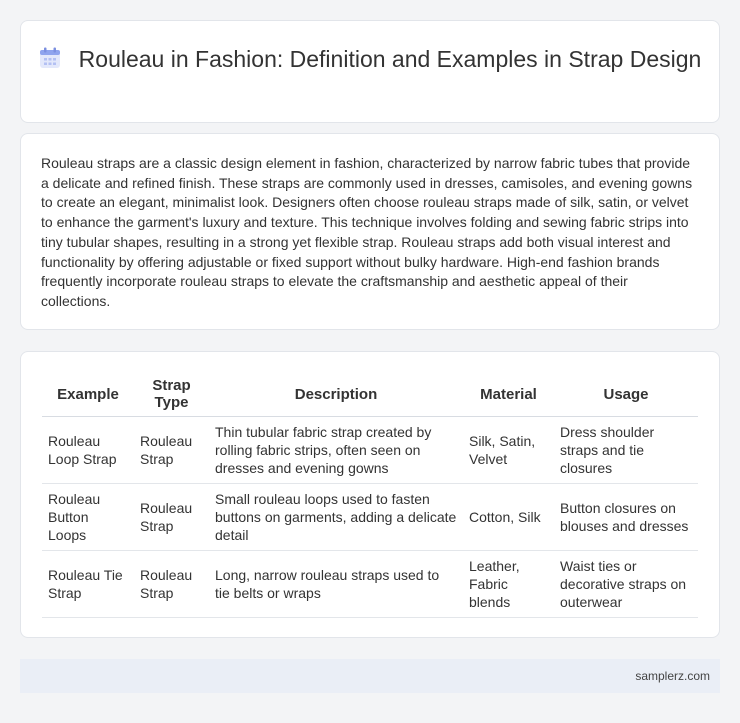 Image resolution: width=740 pixels, height=723 pixels. What do you see at coordinates (336, 395) in the screenshot?
I see `header-description: Description` at bounding box center [336, 395].